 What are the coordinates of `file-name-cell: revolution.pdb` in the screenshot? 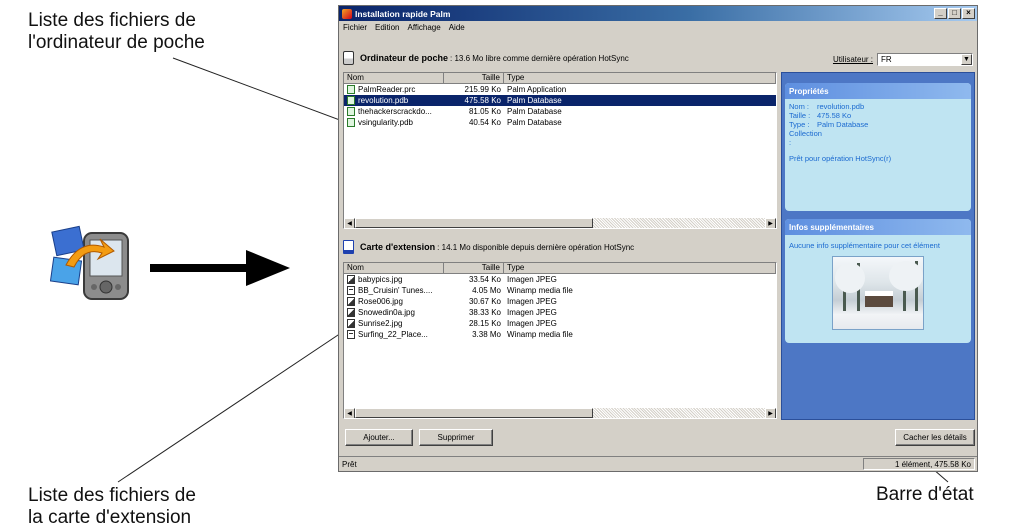 It's located at (394, 100).